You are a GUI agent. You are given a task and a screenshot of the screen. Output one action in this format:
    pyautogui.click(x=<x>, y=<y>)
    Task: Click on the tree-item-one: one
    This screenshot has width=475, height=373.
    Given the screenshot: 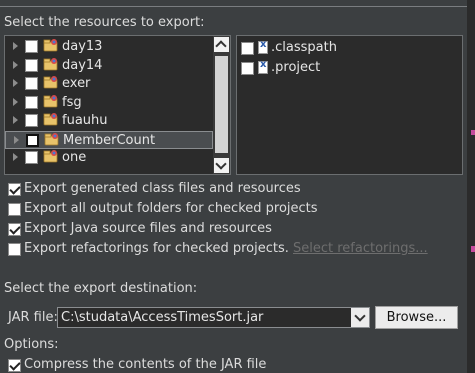 What is the action you would take?
    pyautogui.click(x=109, y=158)
    